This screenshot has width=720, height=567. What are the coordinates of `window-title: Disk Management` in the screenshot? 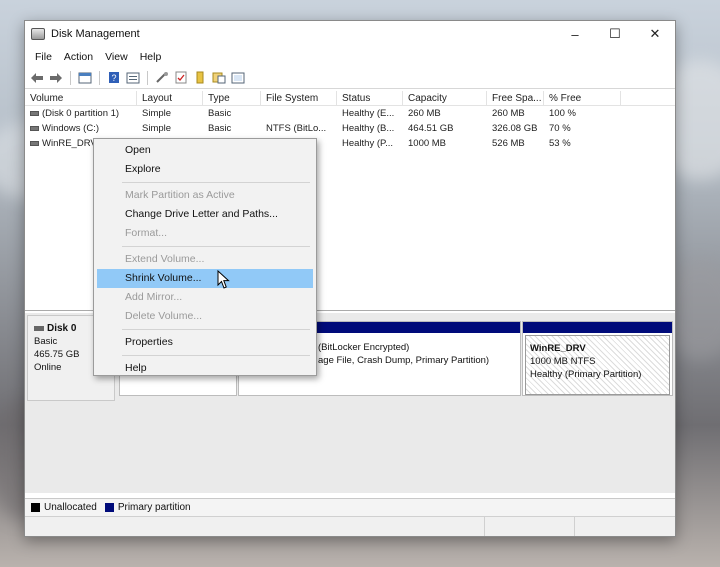 It's located at (95, 34).